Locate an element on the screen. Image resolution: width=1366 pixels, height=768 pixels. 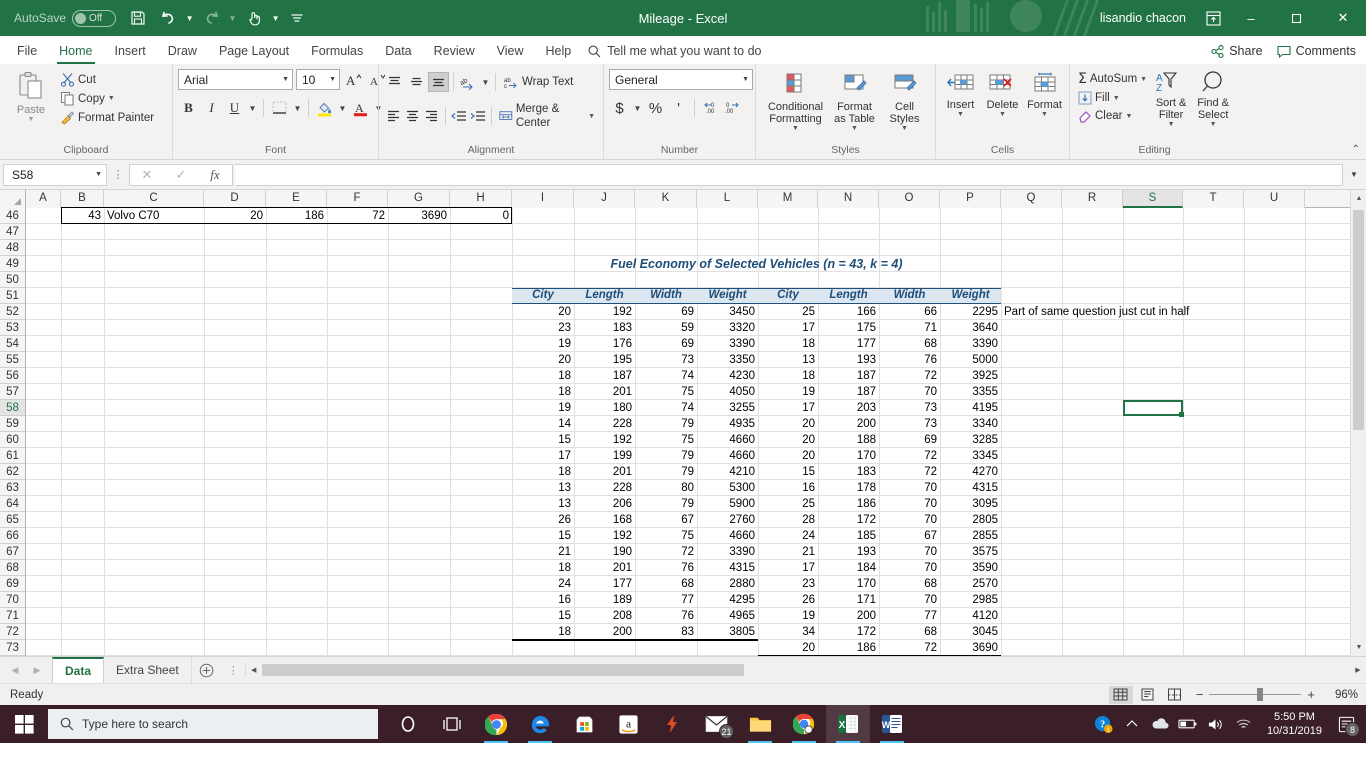
excel-icon: X is located at coordinates (848, 724).